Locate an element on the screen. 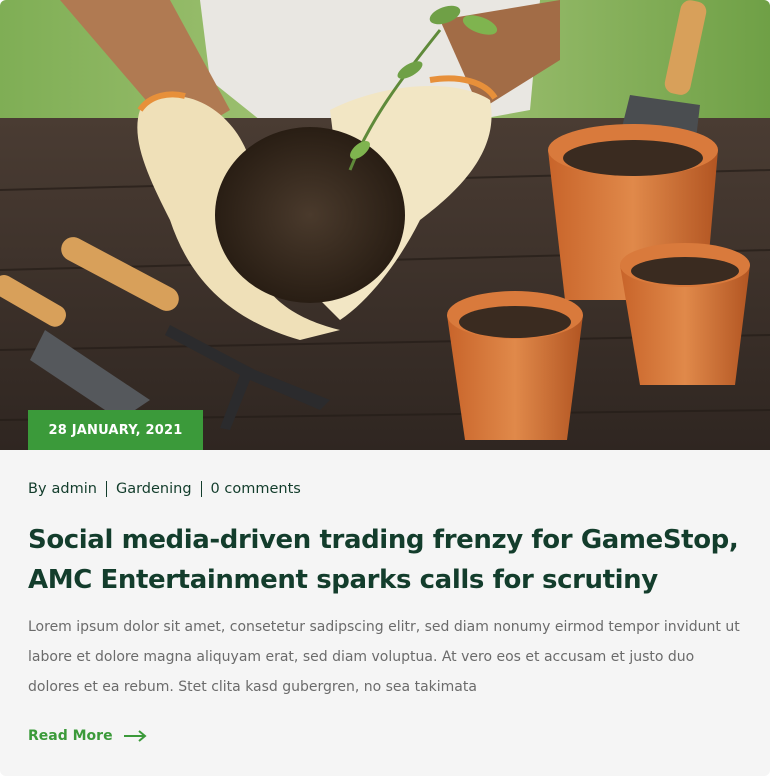  author-link: admin is located at coordinates (74, 489).